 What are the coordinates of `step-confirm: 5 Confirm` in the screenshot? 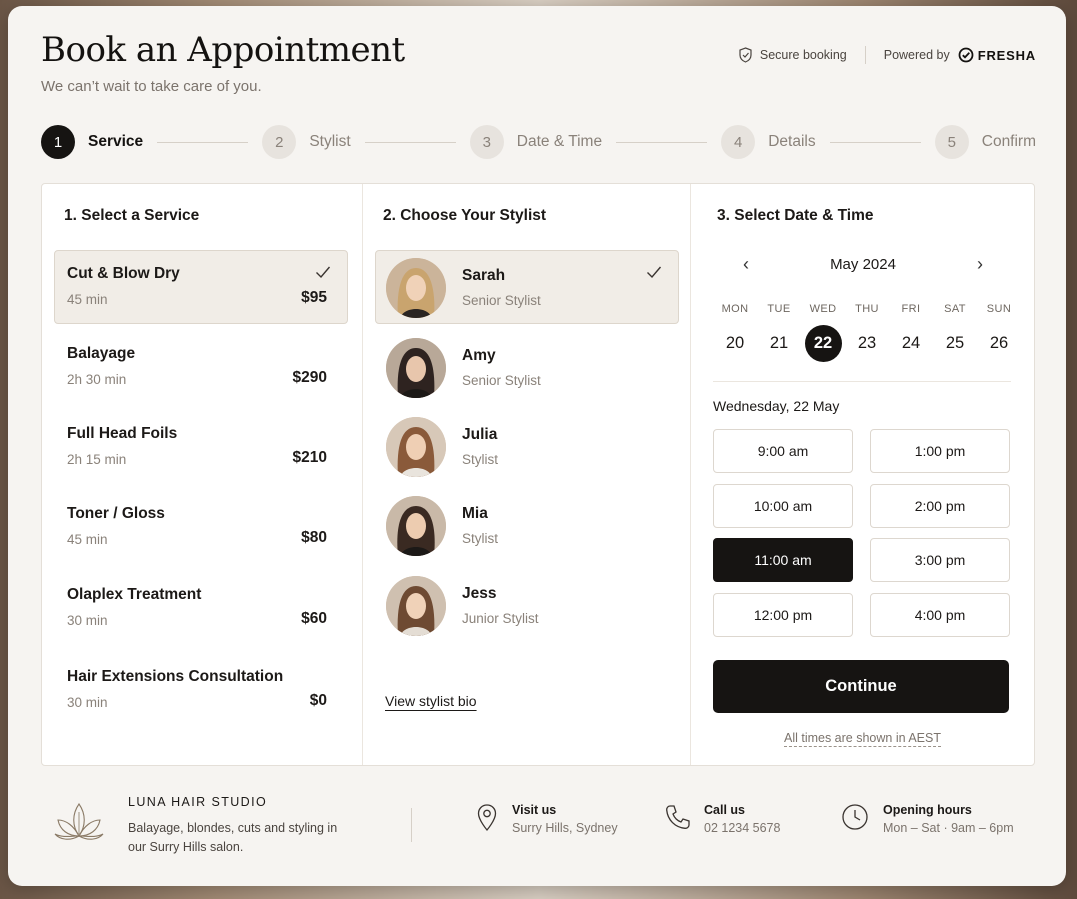 It's located at (985, 142).